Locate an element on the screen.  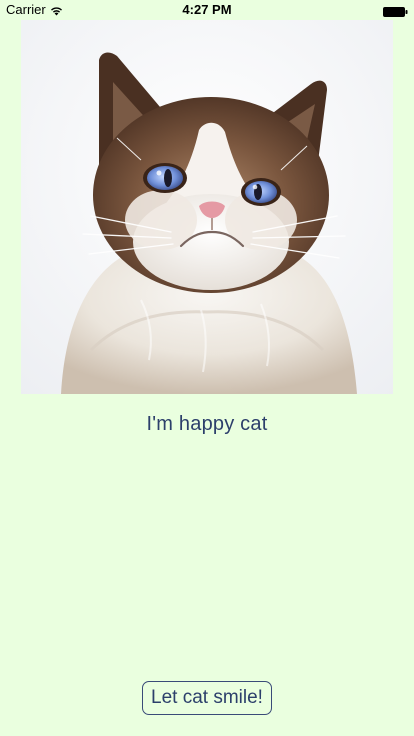
status-time: 4:27 PM is located at coordinates (207, 9).